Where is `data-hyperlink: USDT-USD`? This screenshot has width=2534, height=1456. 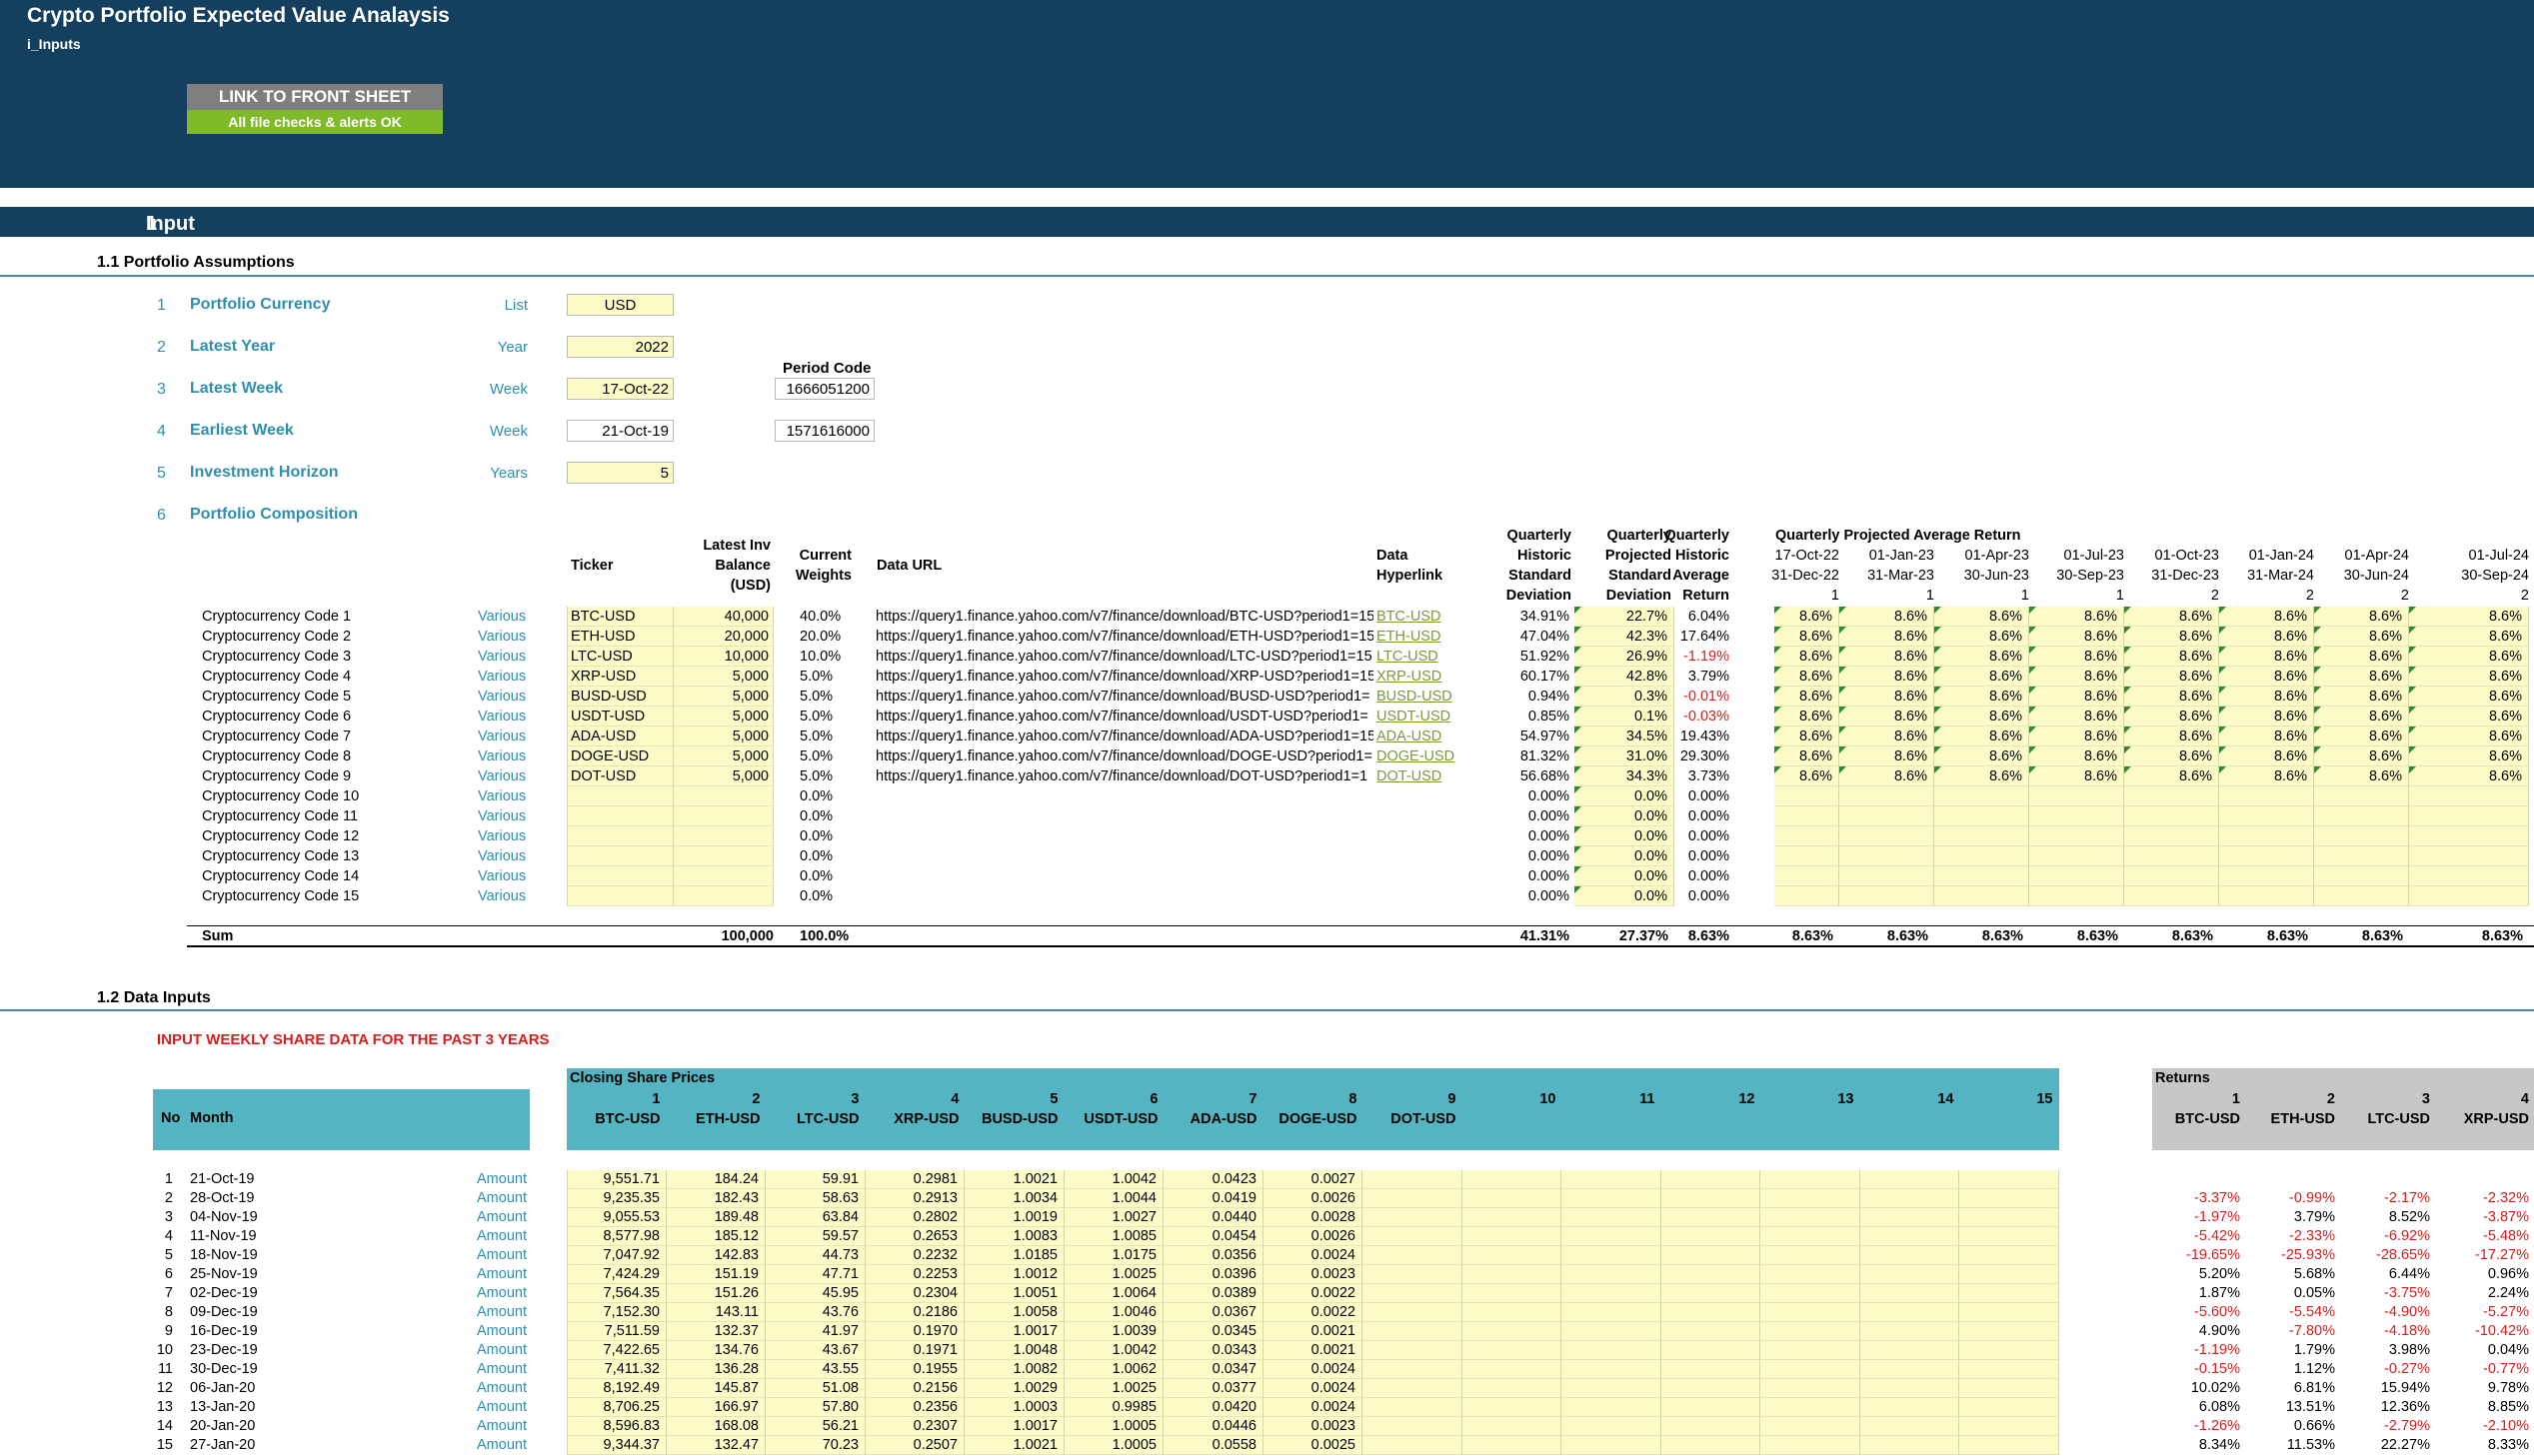
data-hyperlink: USDT-USD is located at coordinates (1413, 717).